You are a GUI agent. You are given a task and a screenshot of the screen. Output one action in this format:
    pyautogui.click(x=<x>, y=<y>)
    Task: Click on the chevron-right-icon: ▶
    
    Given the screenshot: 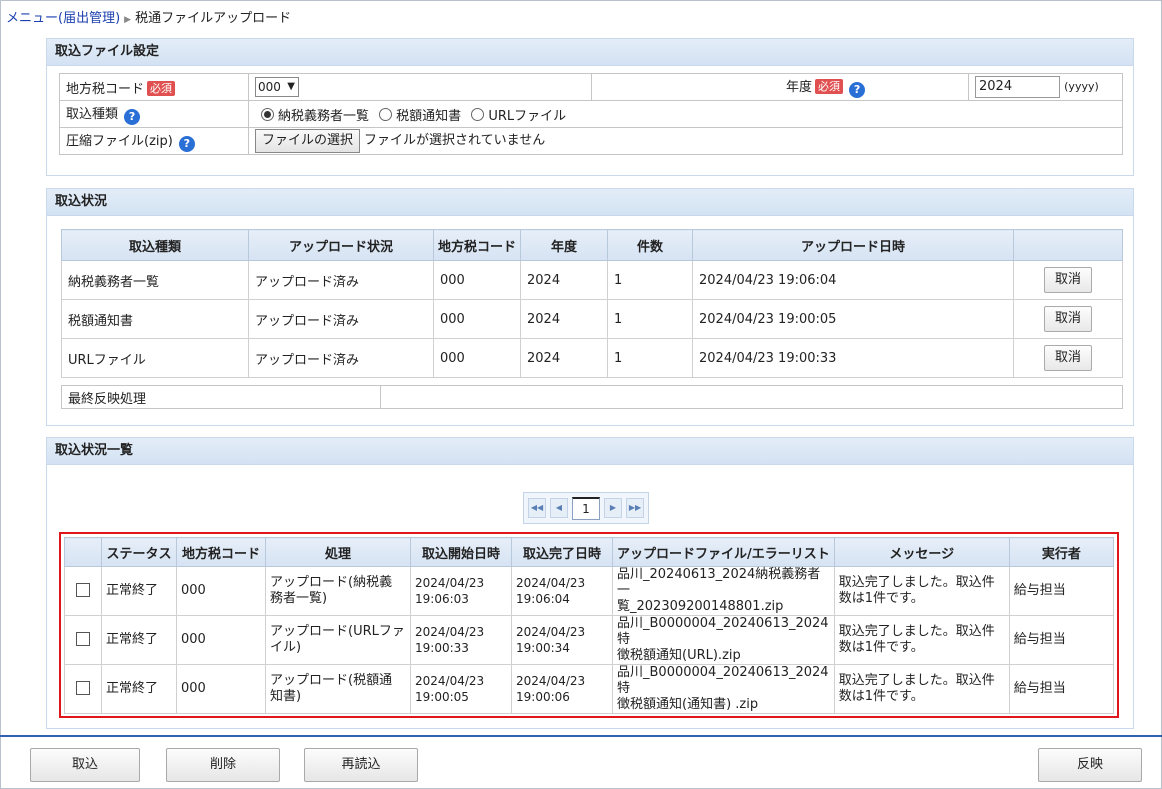 What is the action you would take?
    pyautogui.click(x=128, y=20)
    